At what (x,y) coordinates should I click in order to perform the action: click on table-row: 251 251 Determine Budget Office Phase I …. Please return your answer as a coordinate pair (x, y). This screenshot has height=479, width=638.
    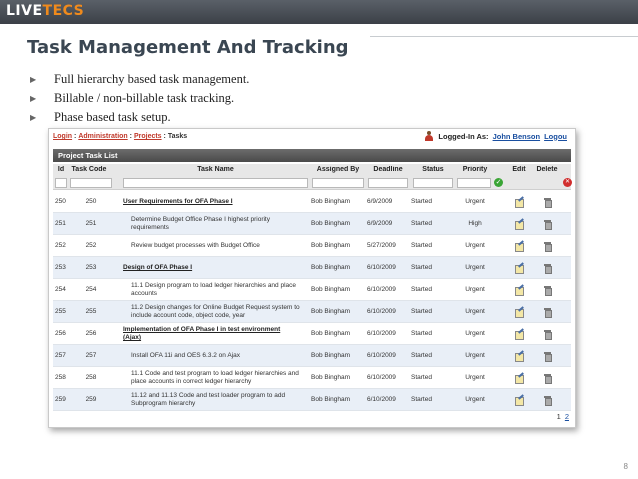
    Looking at the image, I should click on (312, 224).